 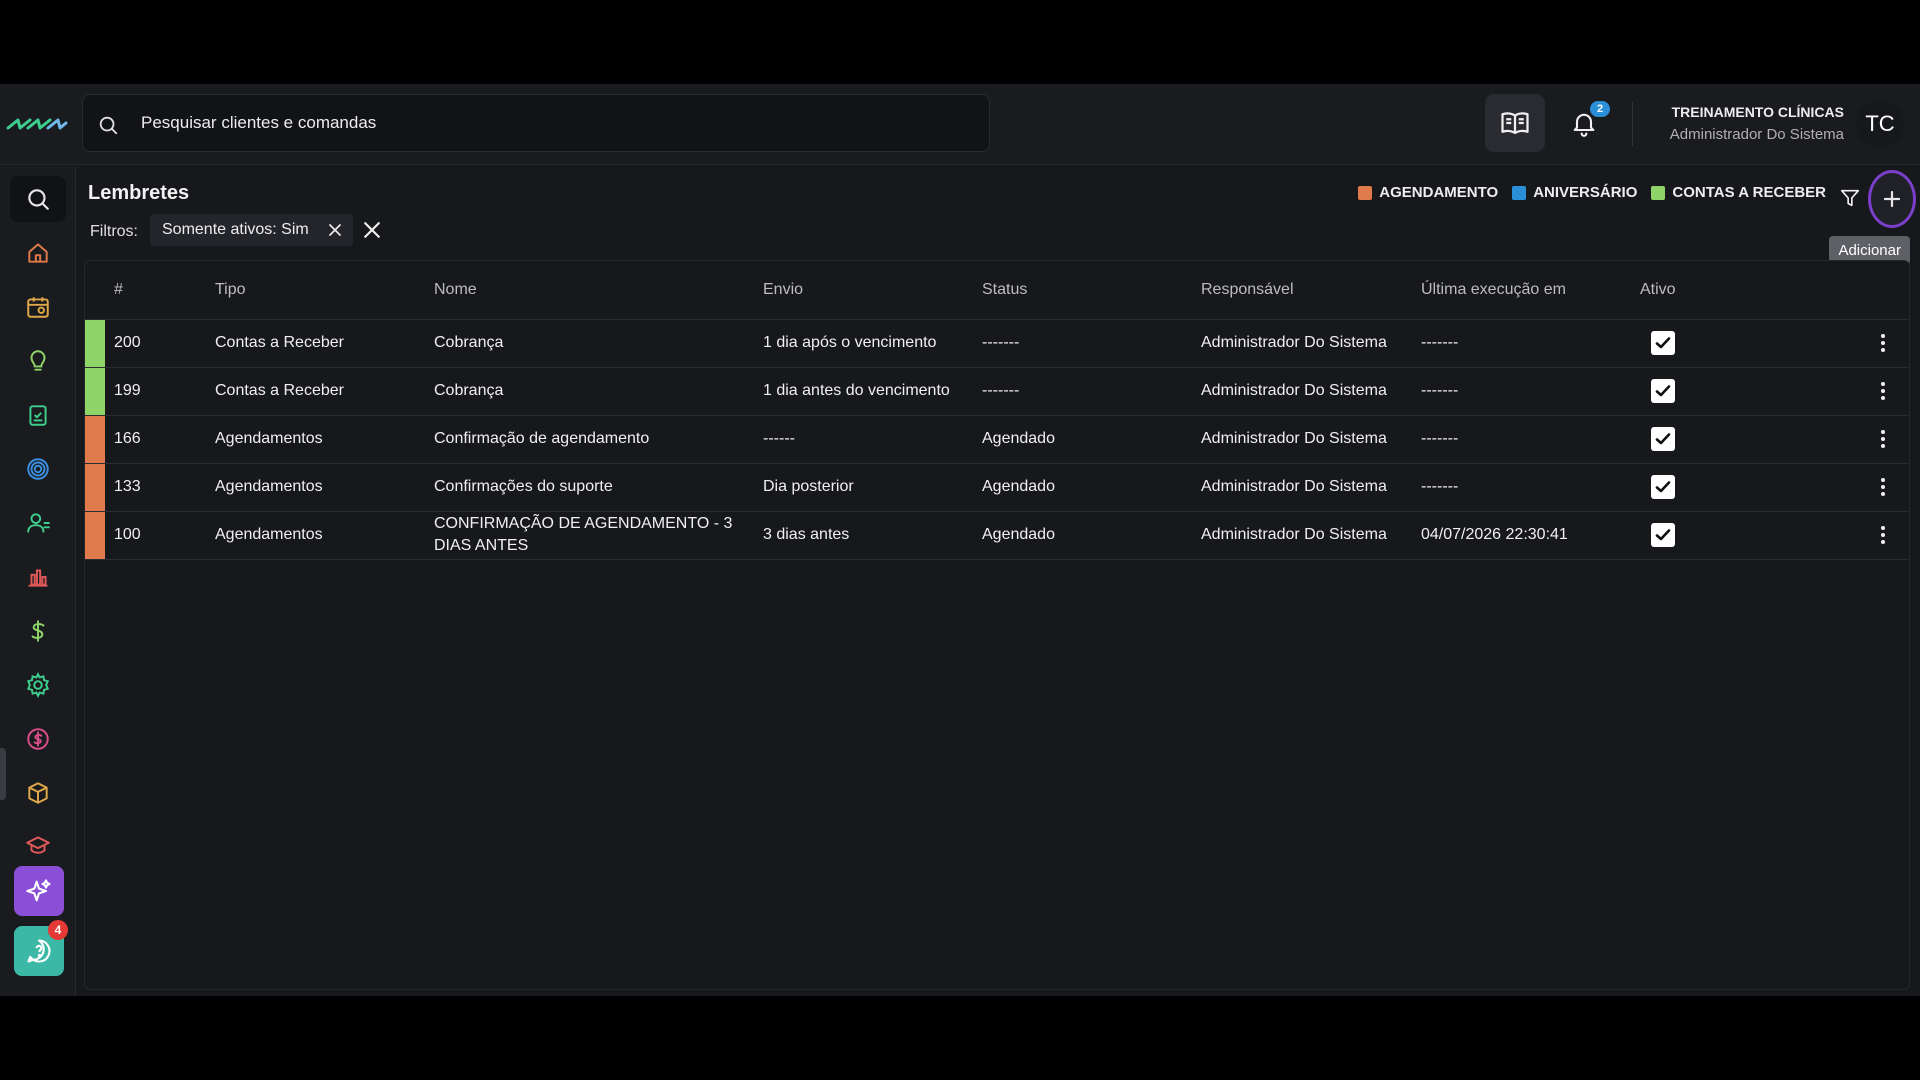 What do you see at coordinates (1749, 192) in the screenshot?
I see `legend-label: CONTAS A RECEBER` at bounding box center [1749, 192].